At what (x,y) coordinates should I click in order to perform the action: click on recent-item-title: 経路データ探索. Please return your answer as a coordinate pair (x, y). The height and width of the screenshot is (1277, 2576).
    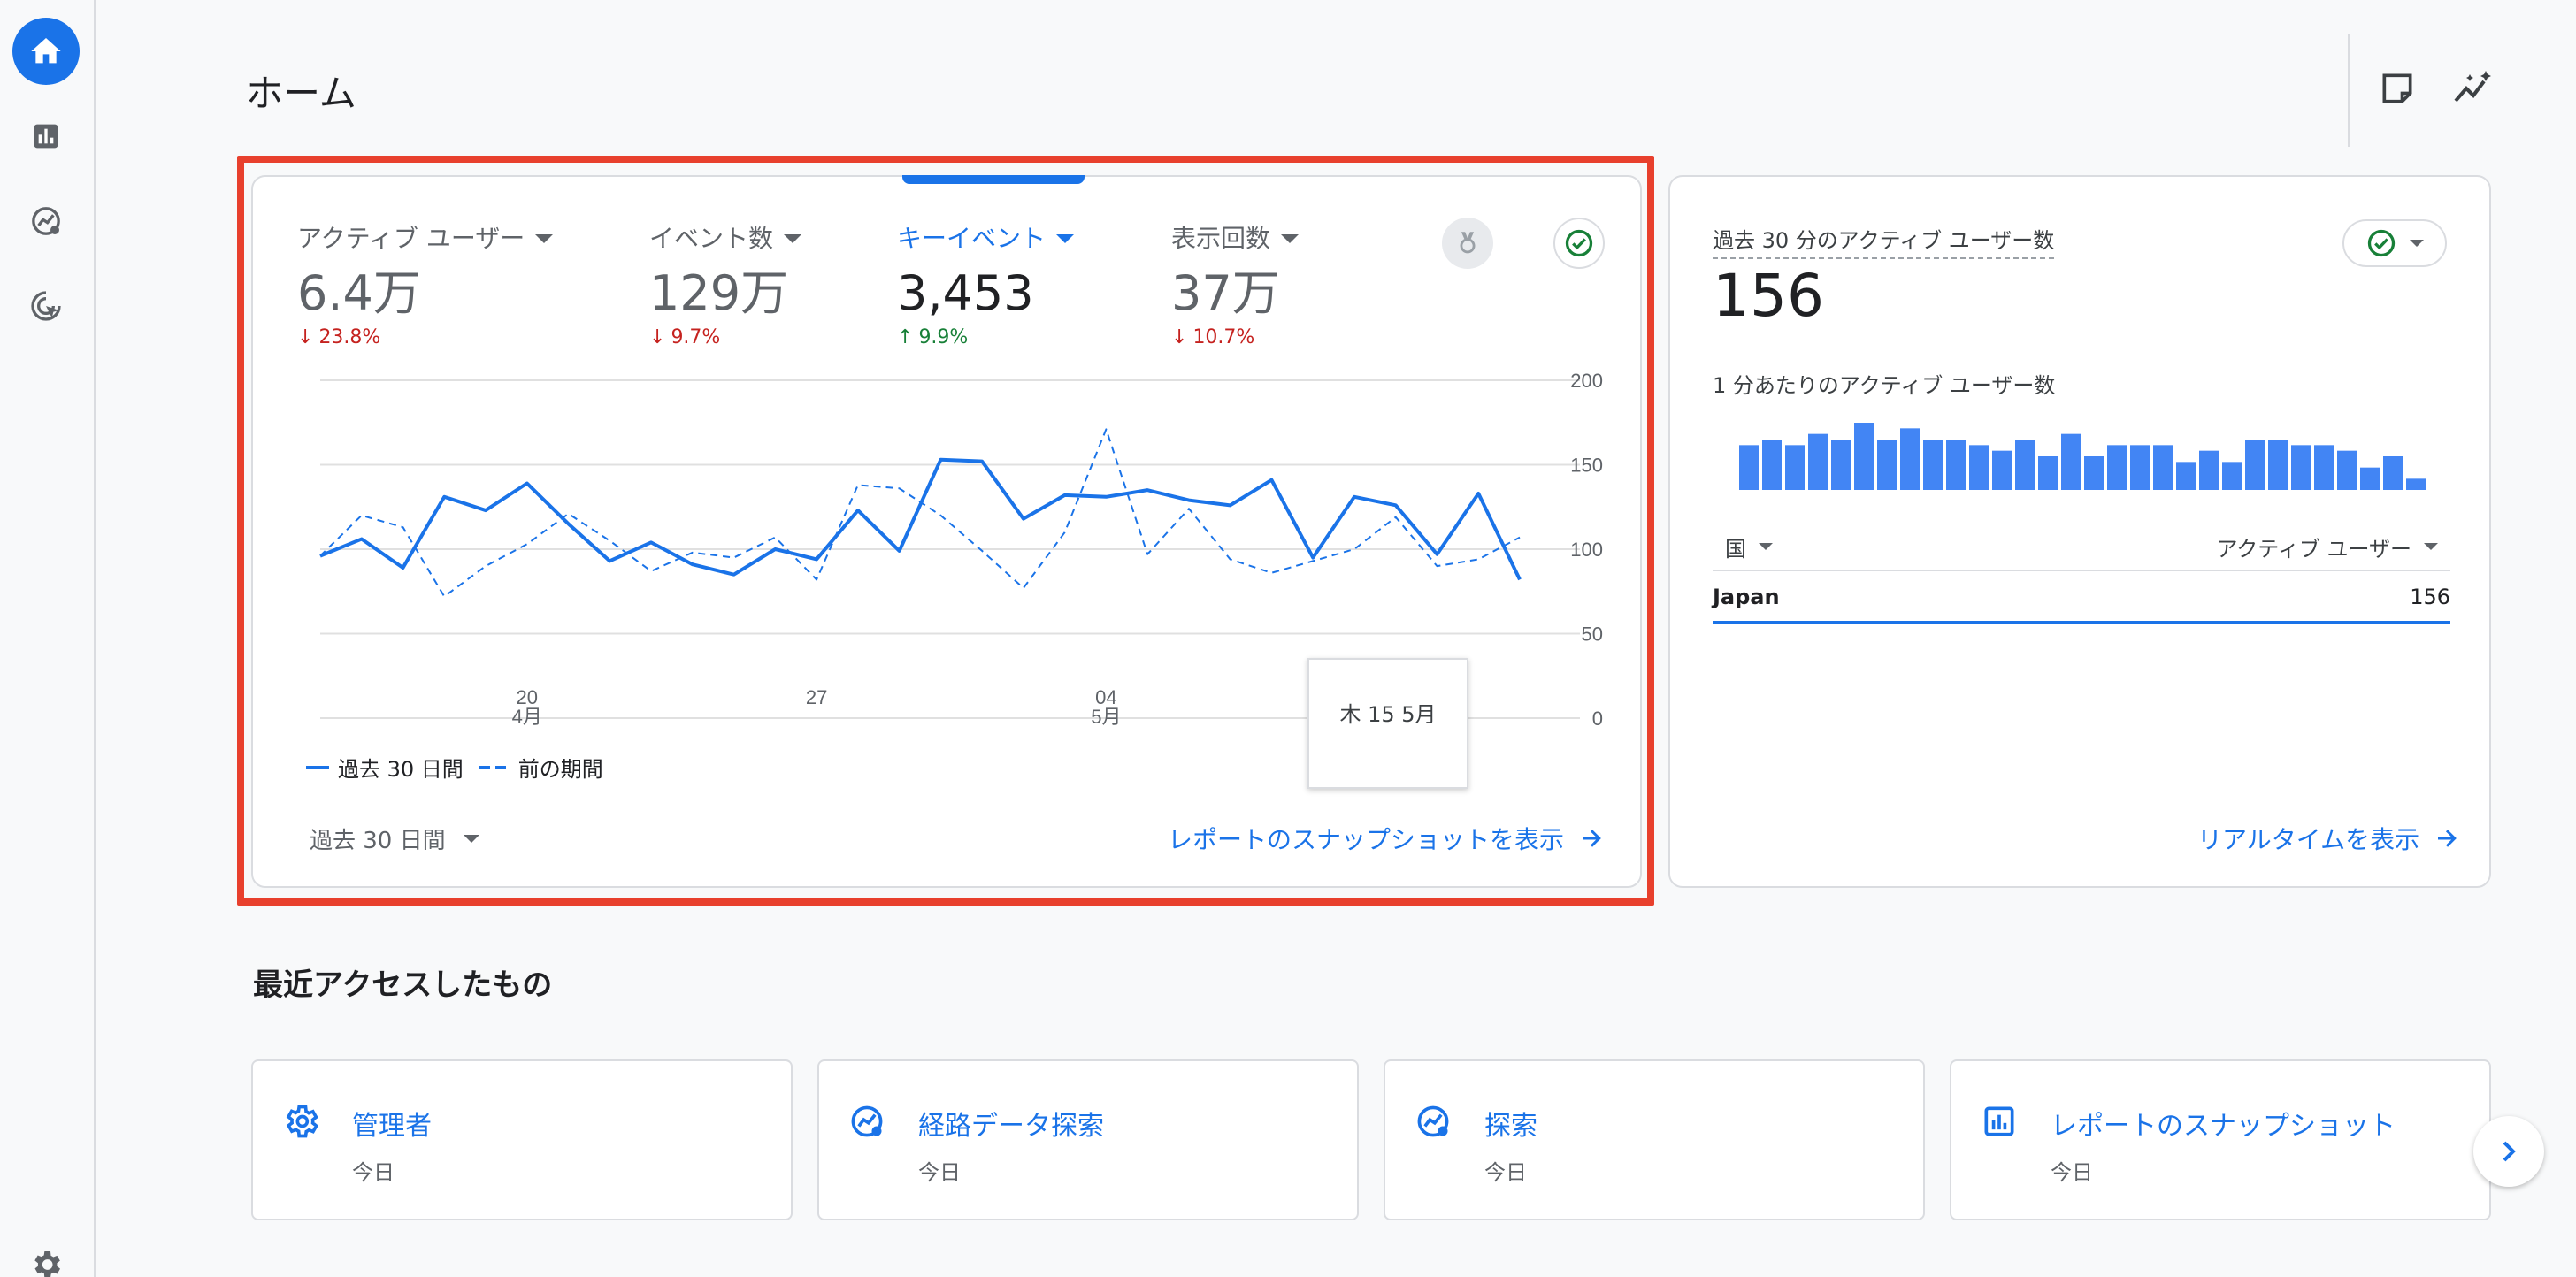
    Looking at the image, I should click on (1011, 1126).